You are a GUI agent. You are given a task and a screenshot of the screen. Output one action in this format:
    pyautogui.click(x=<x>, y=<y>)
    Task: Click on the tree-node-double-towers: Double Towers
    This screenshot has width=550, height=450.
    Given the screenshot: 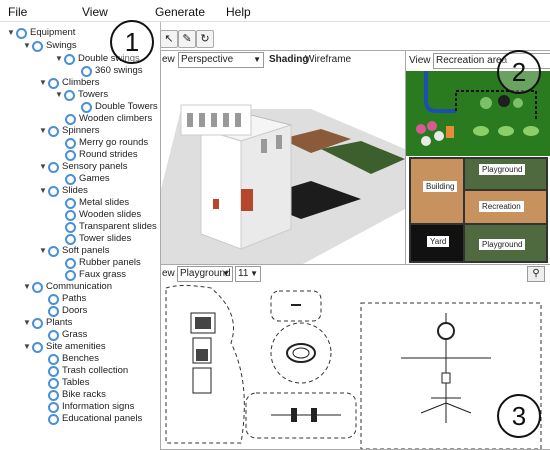 What is the action you would take?
    pyautogui.click(x=119, y=107)
    